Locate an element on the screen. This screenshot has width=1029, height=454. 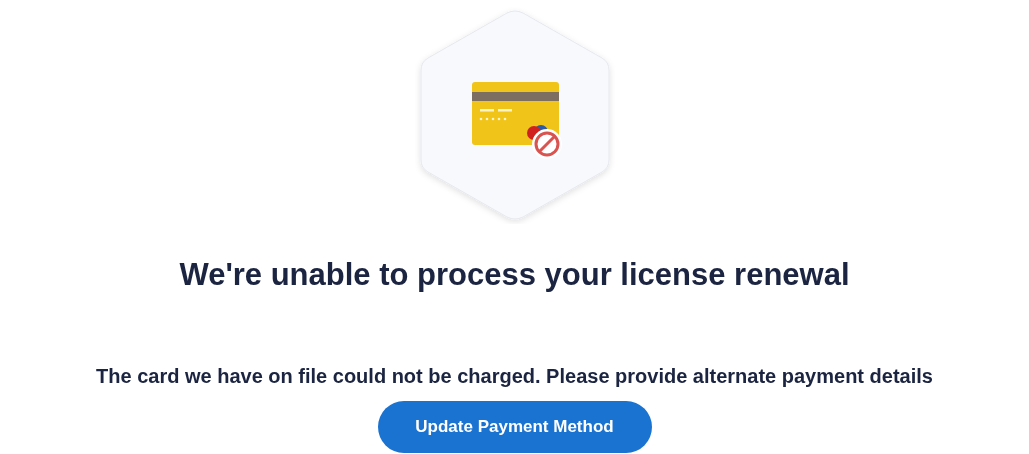
blocked-card-icon is located at coordinates (516, 120).